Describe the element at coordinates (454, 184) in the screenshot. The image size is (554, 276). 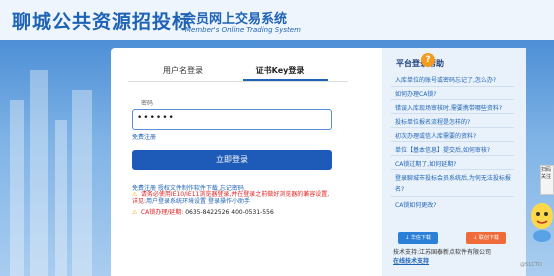
I see `help-item: 登录聊城市投标会员系统后,为何无法投标报名?` at that location.